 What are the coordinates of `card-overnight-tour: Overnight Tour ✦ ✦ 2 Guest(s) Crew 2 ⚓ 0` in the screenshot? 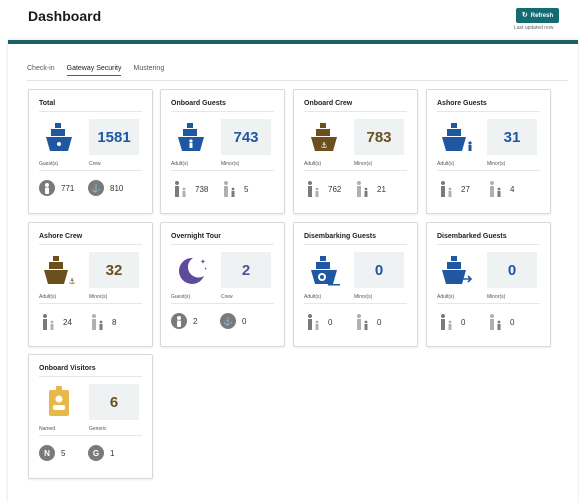 It's located at (222, 284).